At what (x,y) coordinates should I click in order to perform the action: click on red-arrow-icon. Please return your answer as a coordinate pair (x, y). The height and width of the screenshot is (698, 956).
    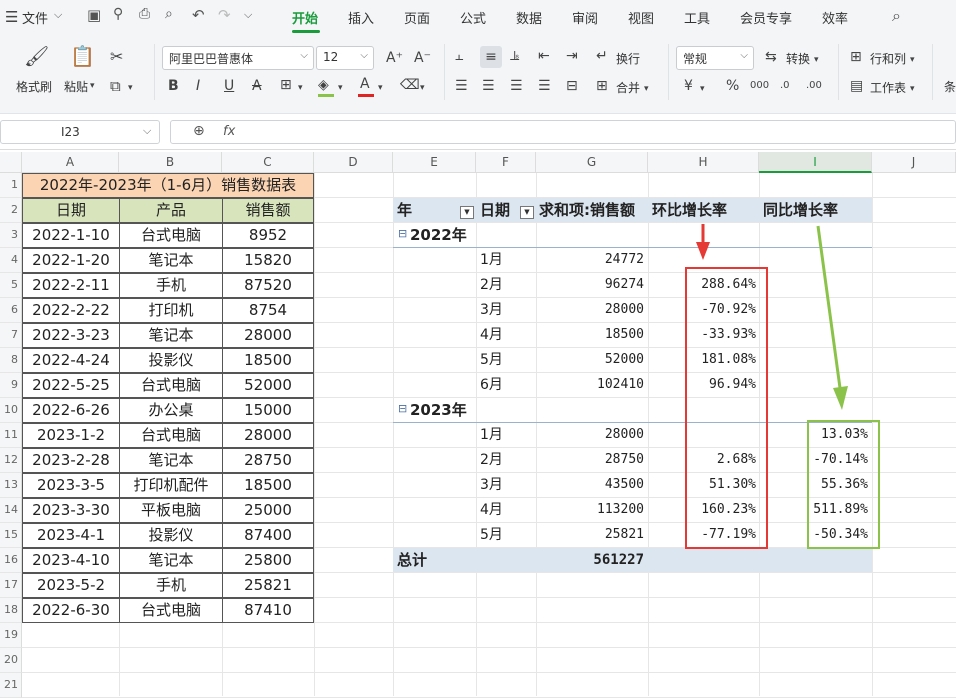
    Looking at the image, I should click on (703, 242).